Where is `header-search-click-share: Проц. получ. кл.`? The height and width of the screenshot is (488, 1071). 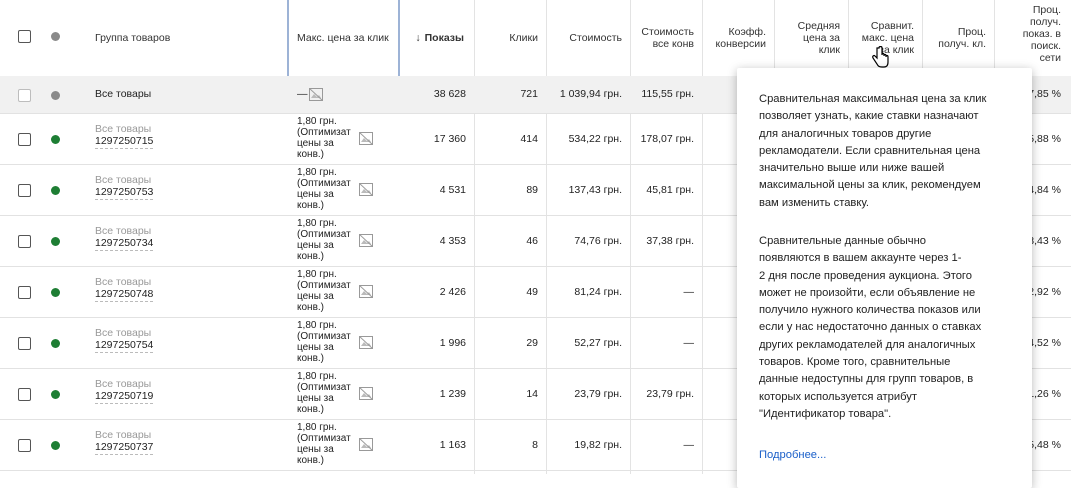
header-search-click-share: Проц. получ. кл. is located at coordinates (958, 38).